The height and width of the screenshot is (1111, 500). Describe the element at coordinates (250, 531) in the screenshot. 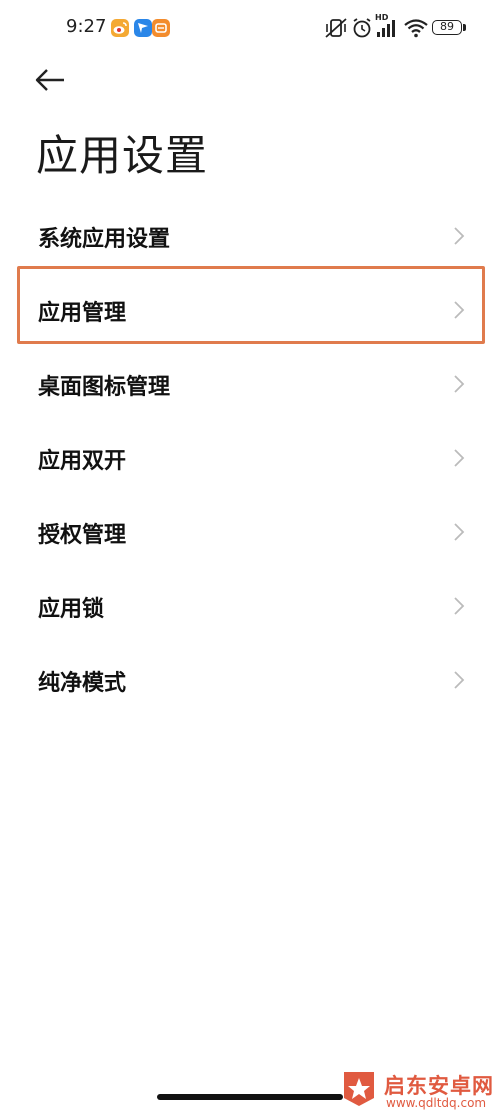

I see `menu-item-permissions: 授权管理` at that location.